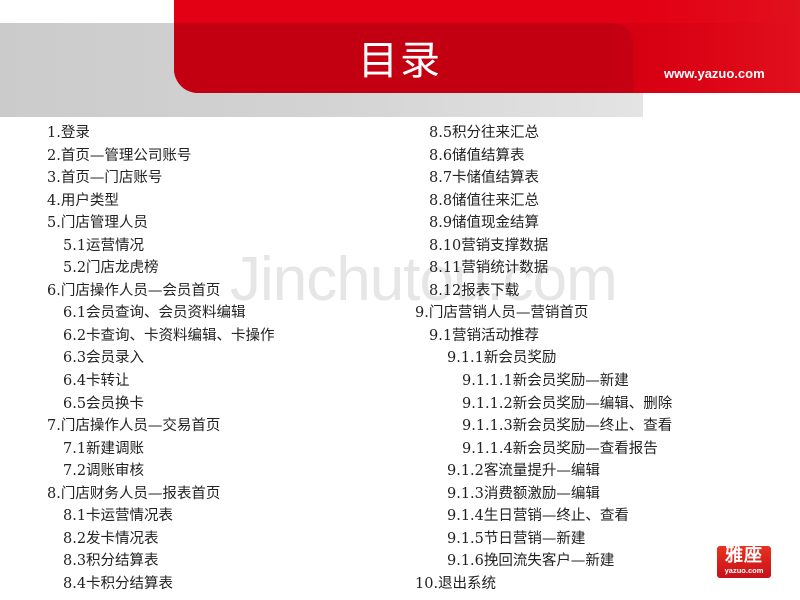 This screenshot has height=600, width=800. Describe the element at coordinates (543, 381) in the screenshot. I see `toc-item: 9.1.1.1新会员奖励—新建` at that location.